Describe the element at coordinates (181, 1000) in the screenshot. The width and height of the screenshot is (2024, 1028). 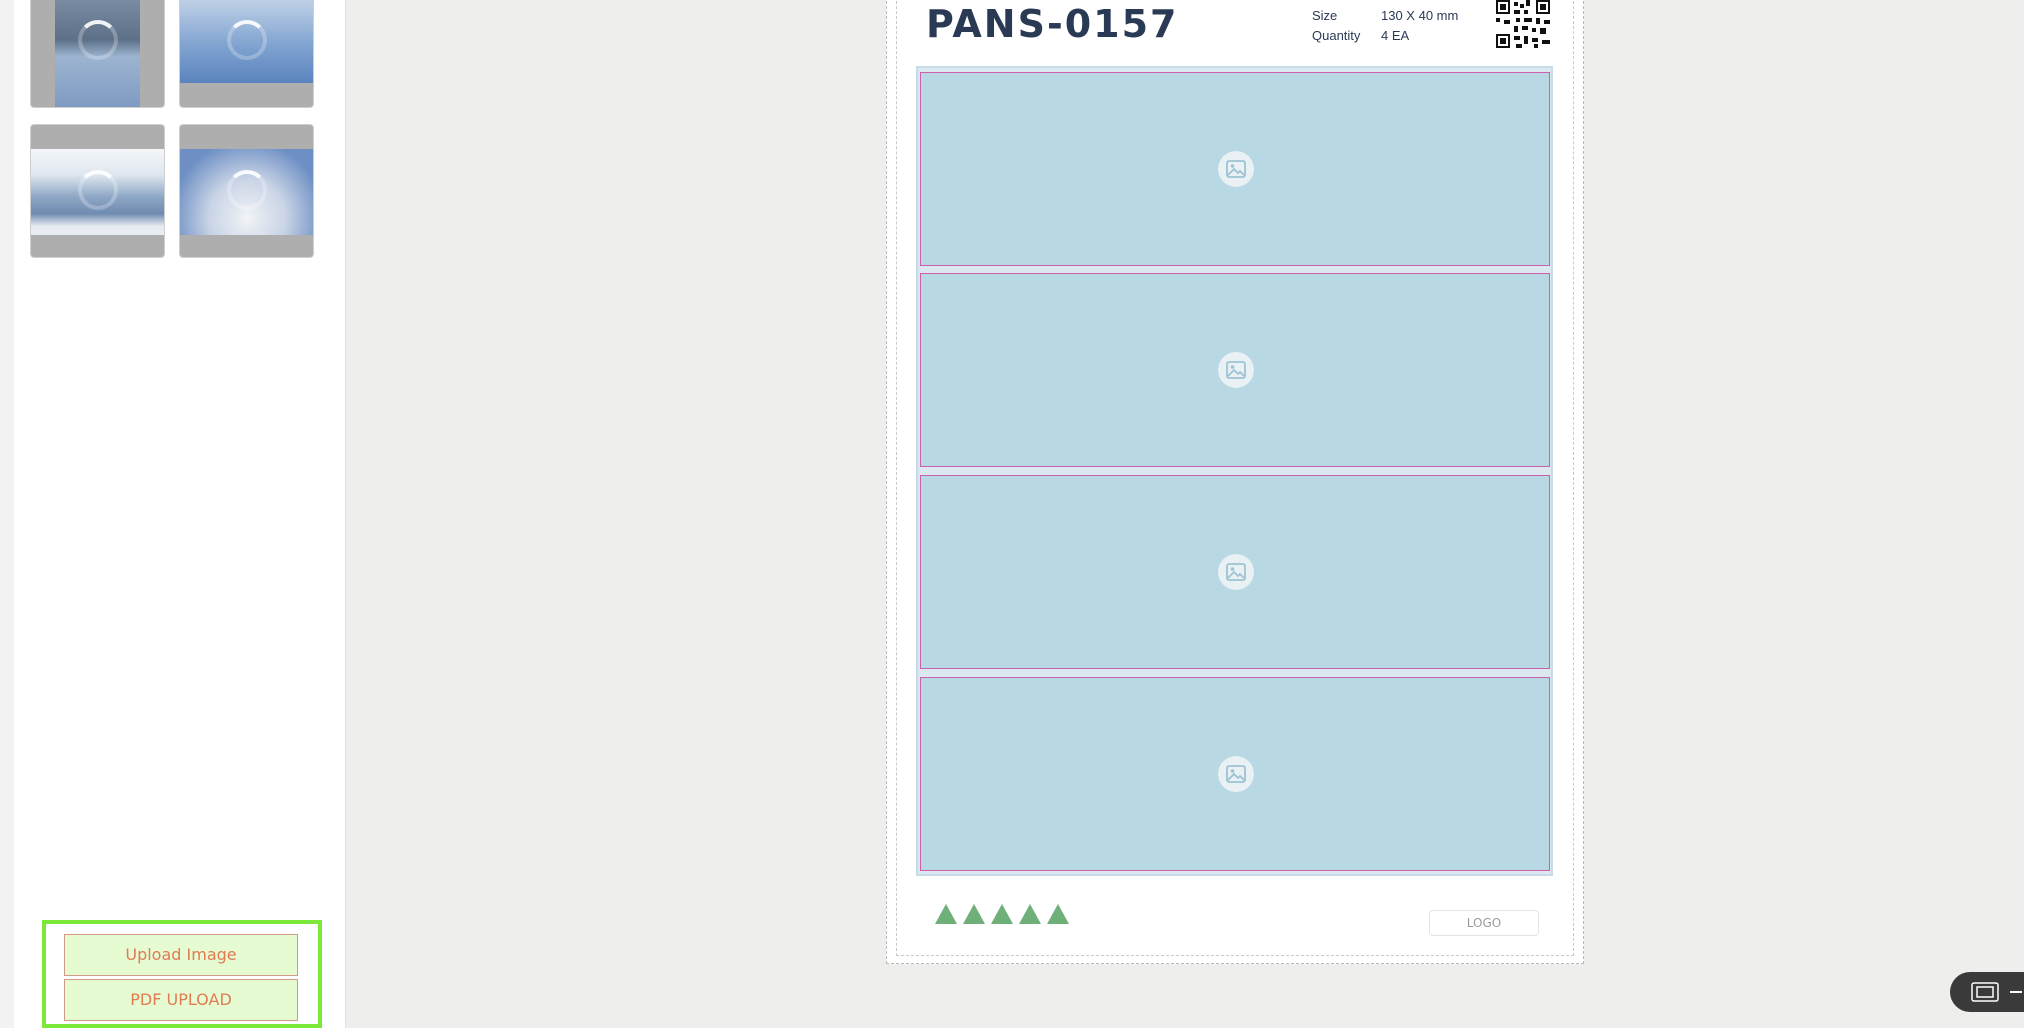
I see `pdf-upload-button: PDF UPLOAD` at that location.